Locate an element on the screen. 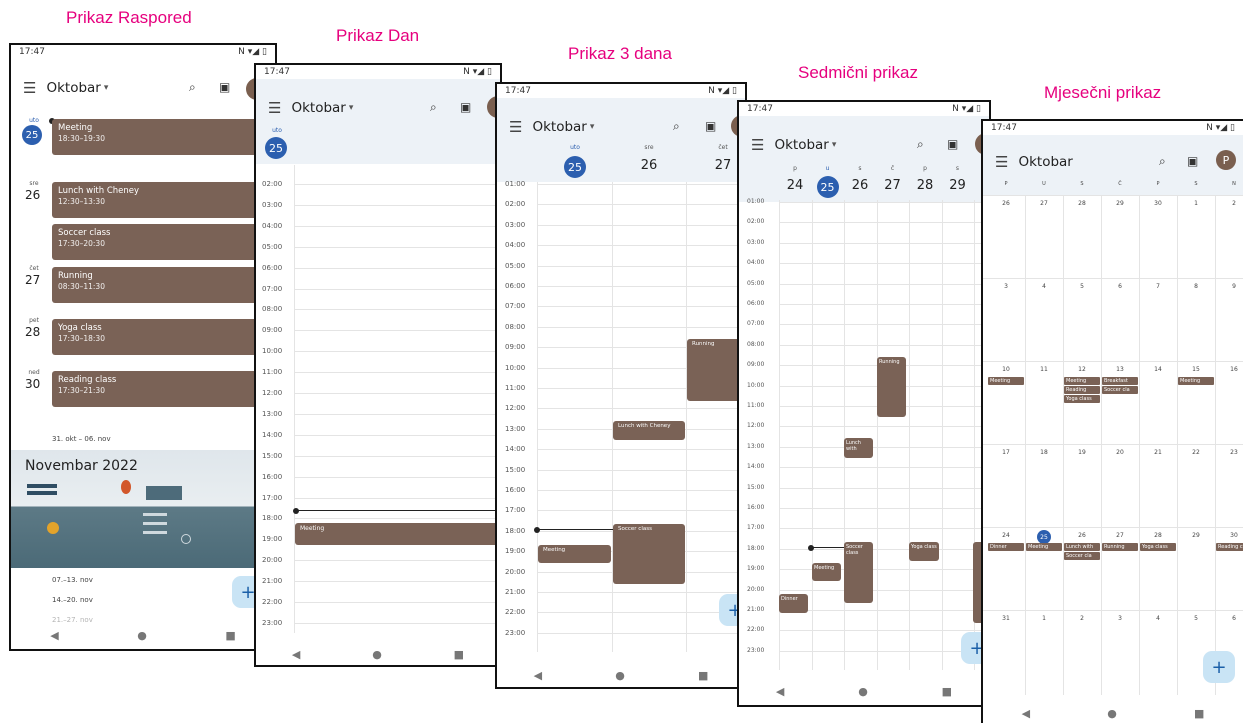 The width and height of the screenshot is (1243, 723). event-card: Meeting 18:30–19:30 is located at coordinates (163, 137).